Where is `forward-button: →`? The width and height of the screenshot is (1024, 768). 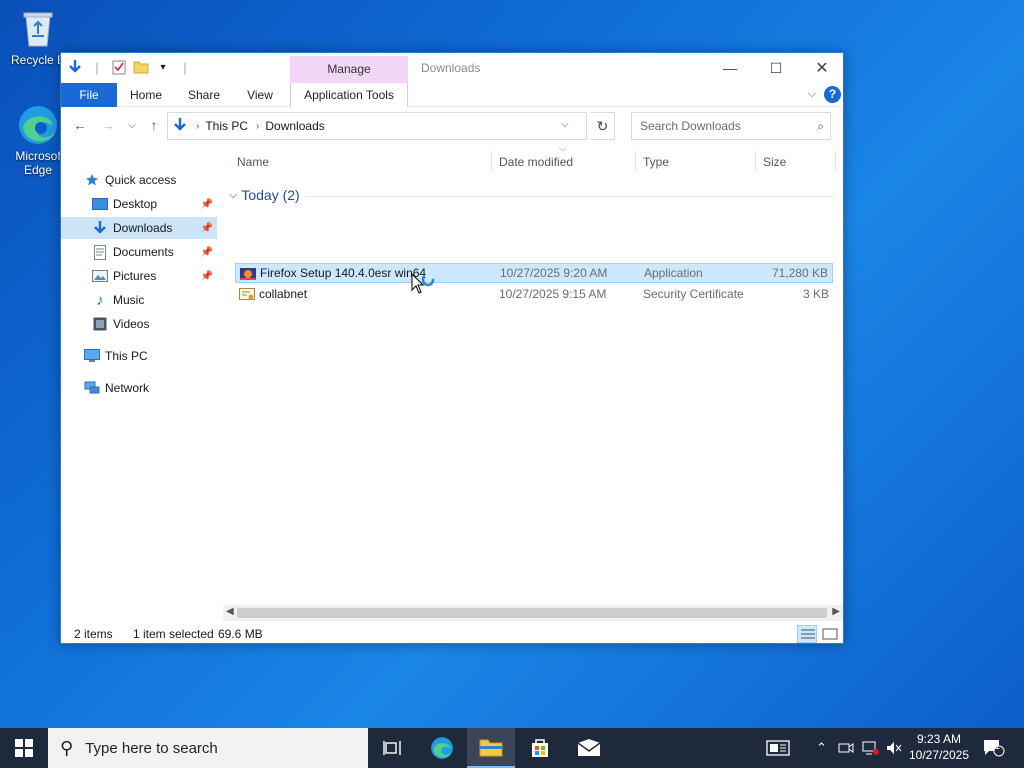 forward-button: → is located at coordinates (108, 126).